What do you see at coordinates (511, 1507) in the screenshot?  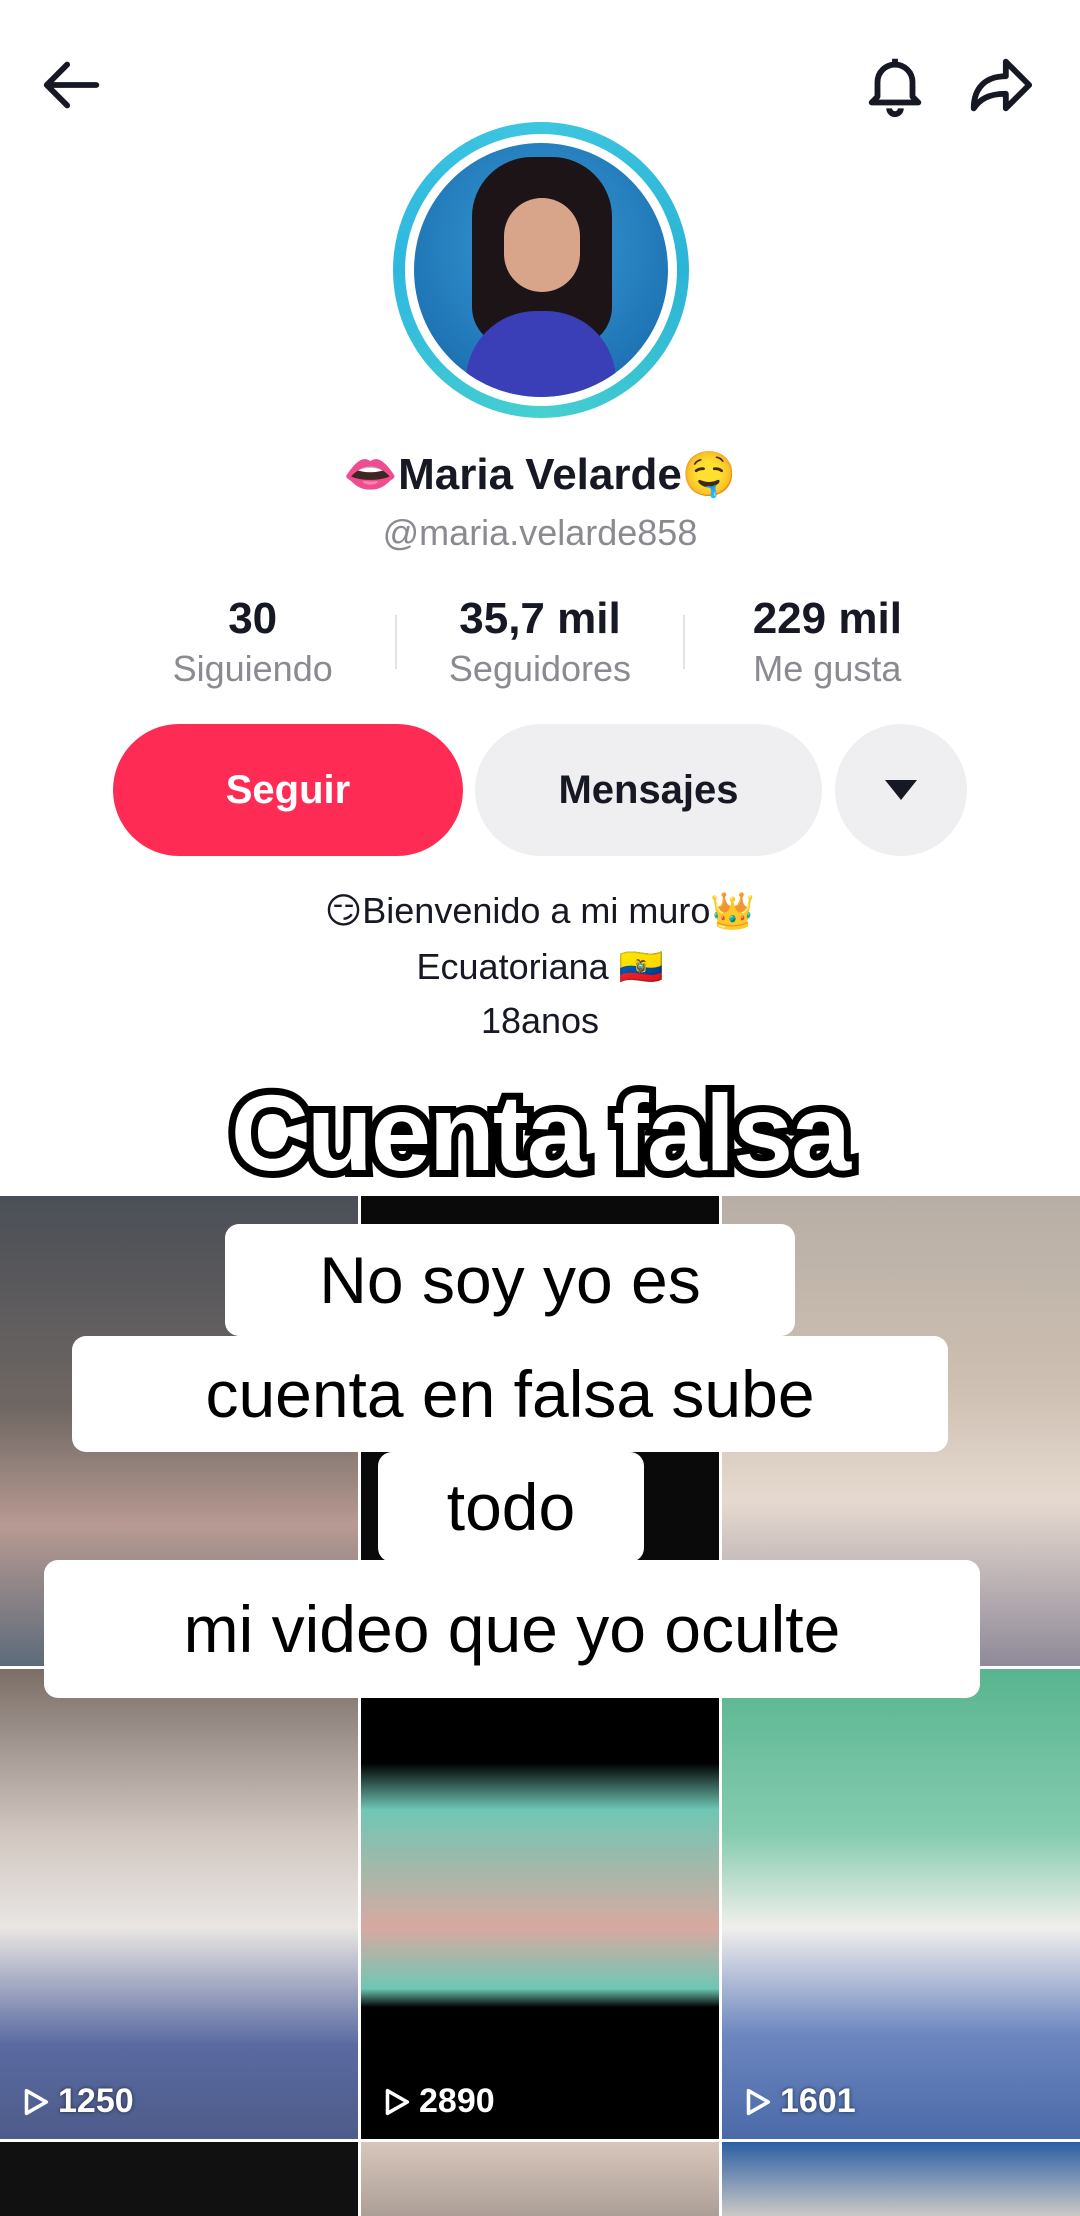 I see `overlay-caption-line: todo` at bounding box center [511, 1507].